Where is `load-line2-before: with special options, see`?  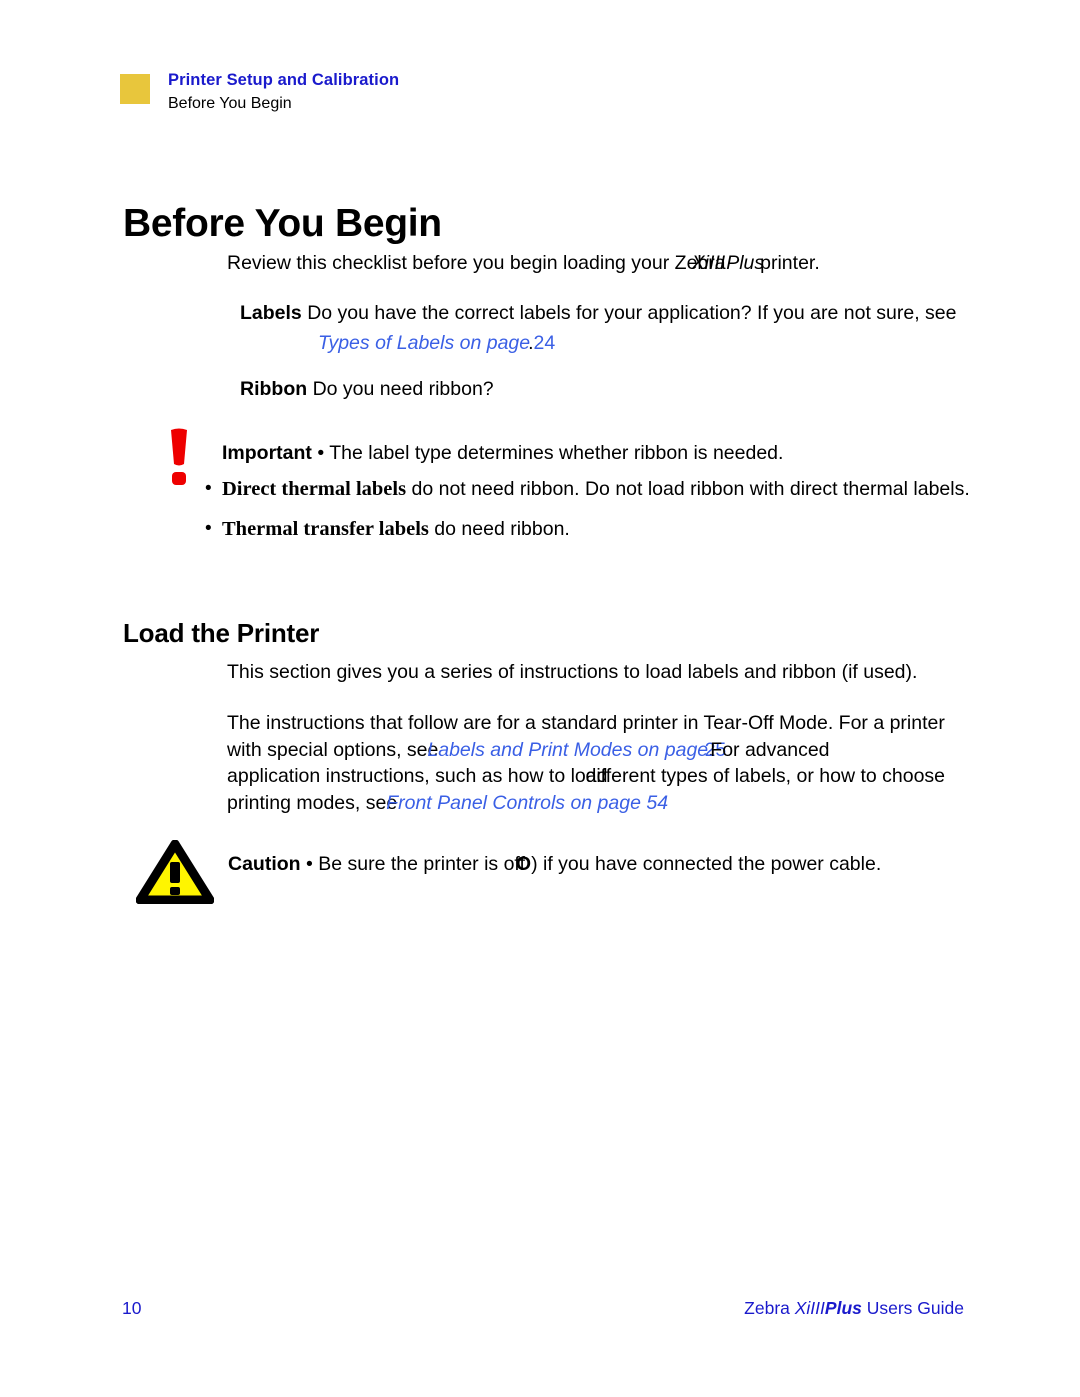
load-line2-before: with special options, see is located at coordinates (333, 749).